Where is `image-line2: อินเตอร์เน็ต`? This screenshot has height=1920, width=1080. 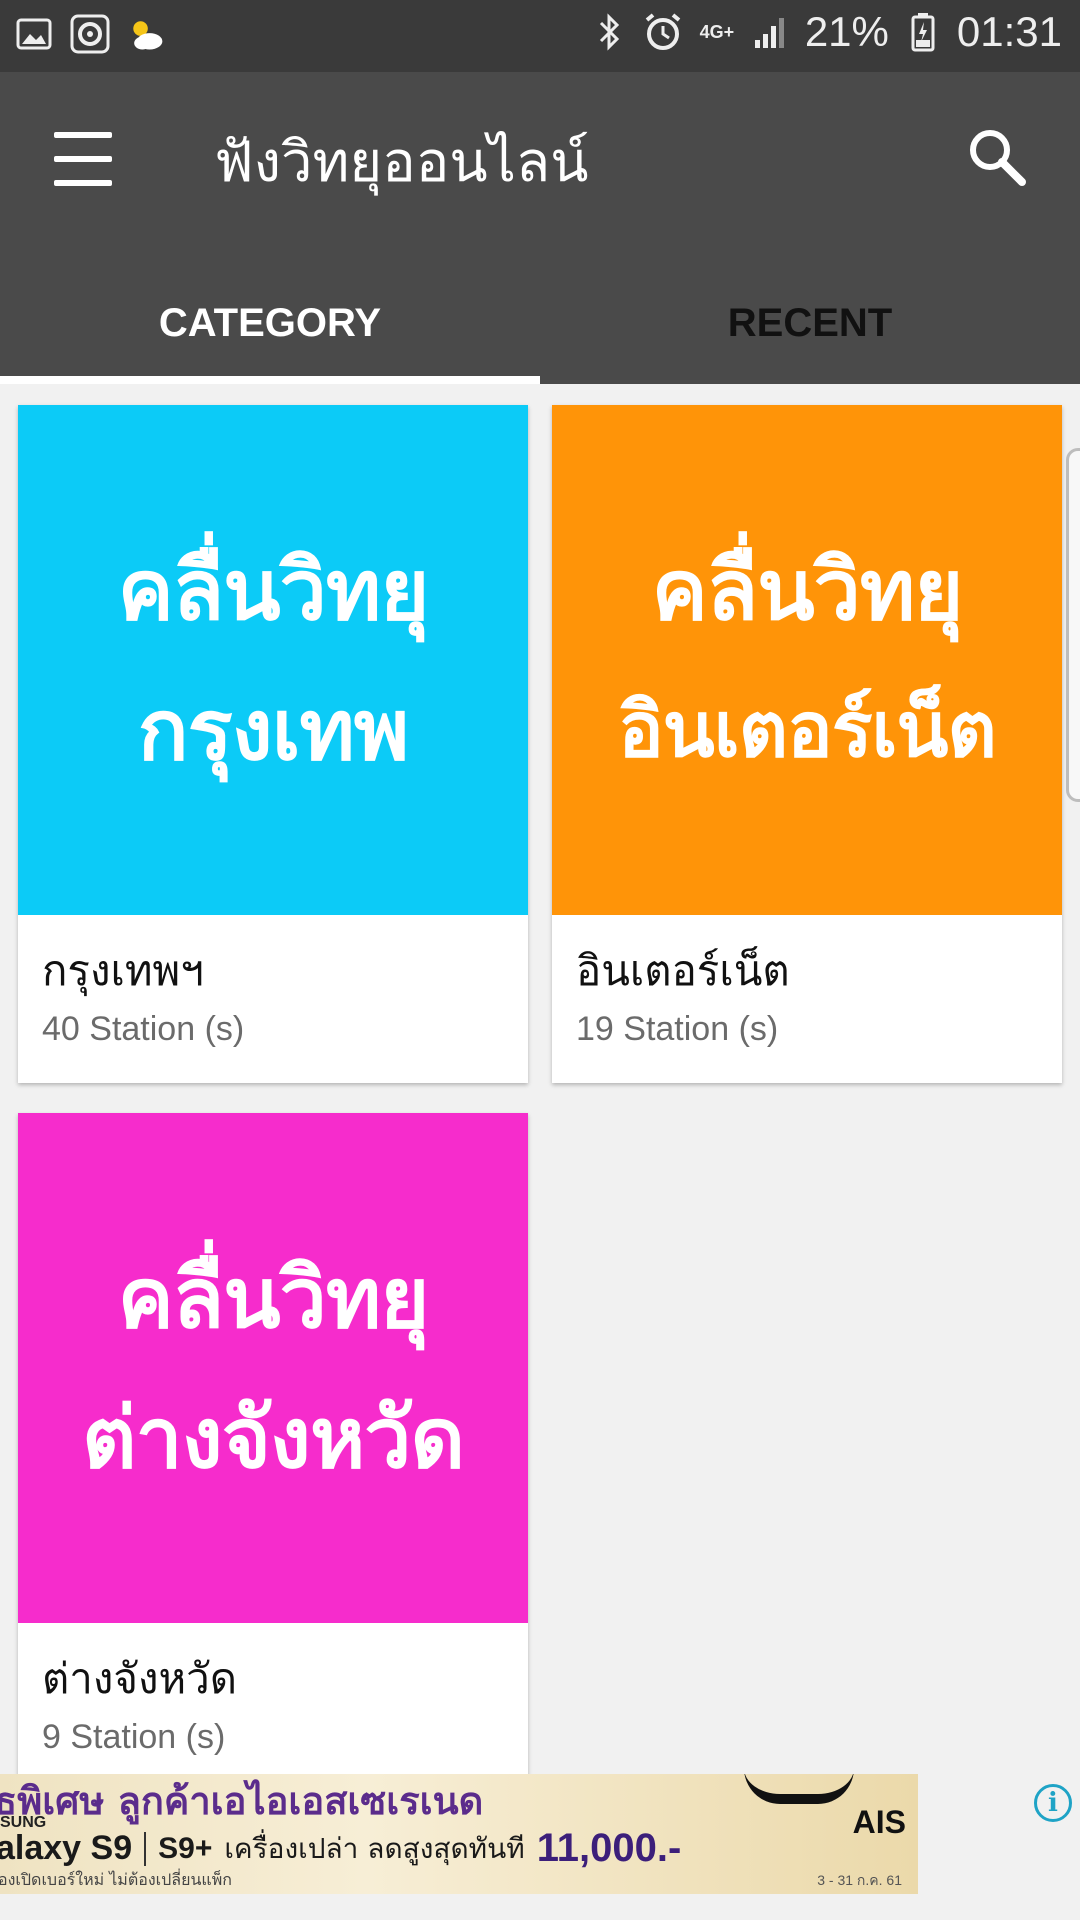
image-line2: อินเตอร์เน็ต is located at coordinates (807, 729).